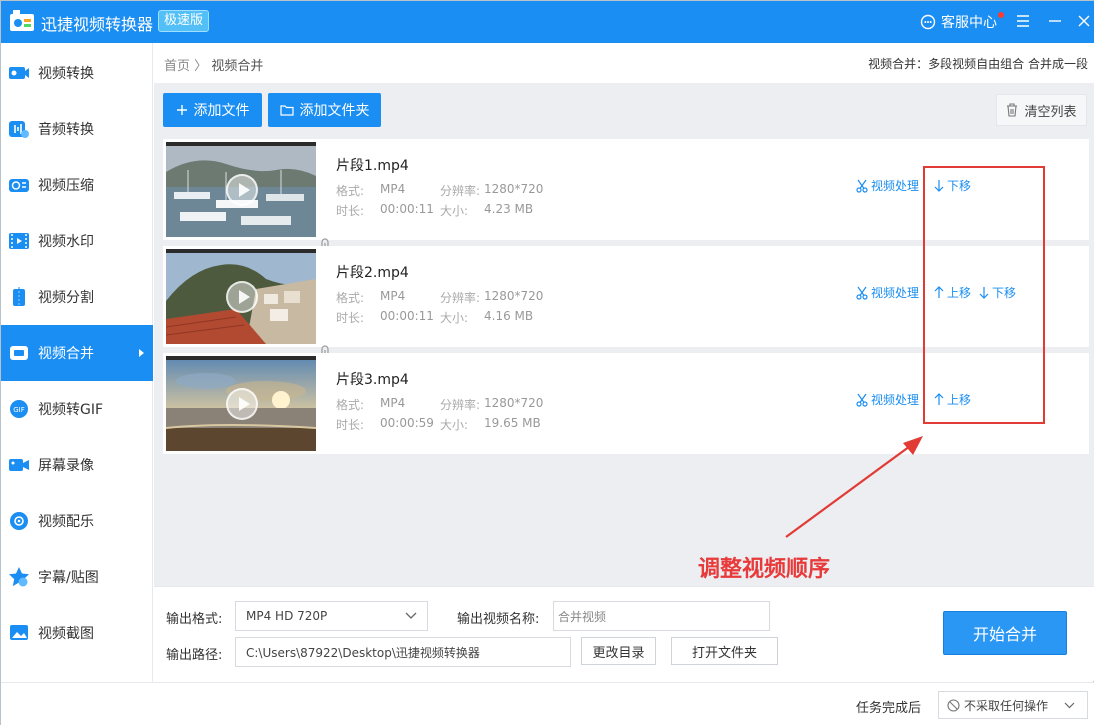 The image size is (1094, 725). What do you see at coordinates (334, 111) in the screenshot?
I see `add-folder-label: 添加文件夹` at bounding box center [334, 111].